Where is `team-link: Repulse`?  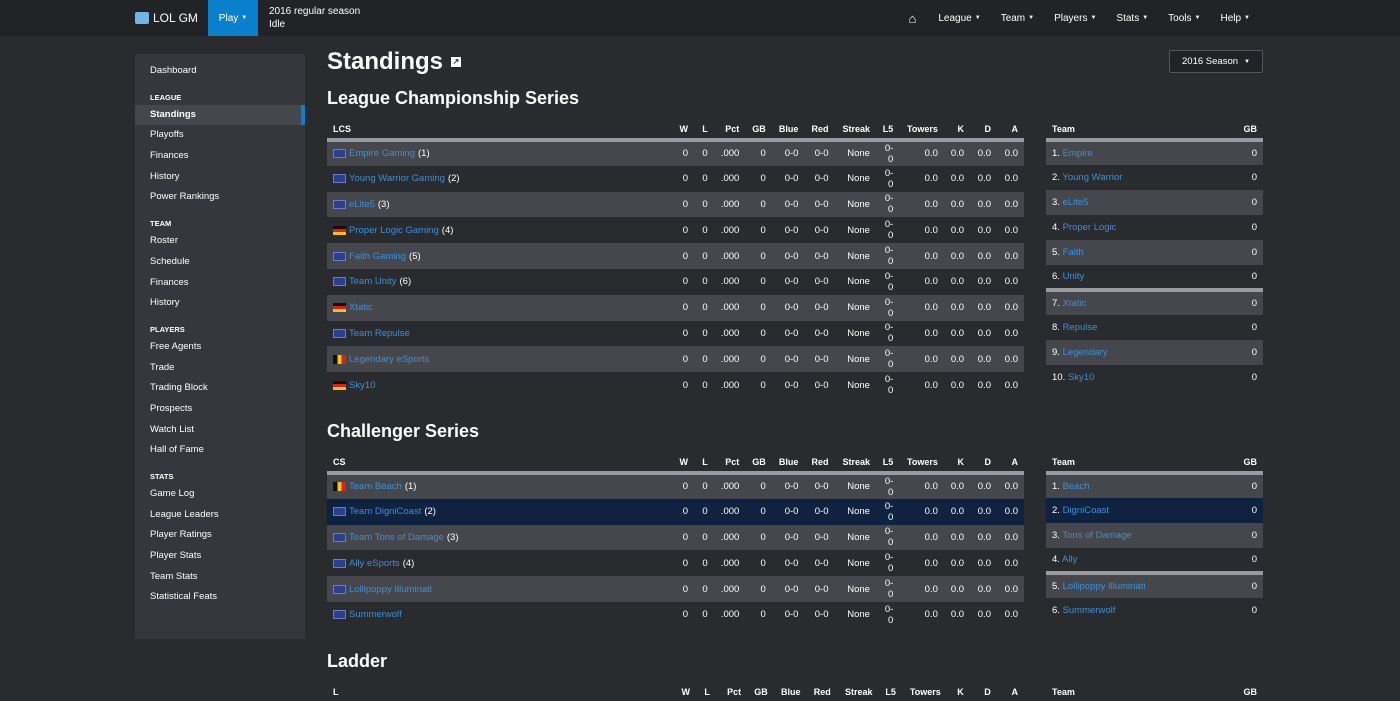 team-link: Repulse is located at coordinates (1080, 327).